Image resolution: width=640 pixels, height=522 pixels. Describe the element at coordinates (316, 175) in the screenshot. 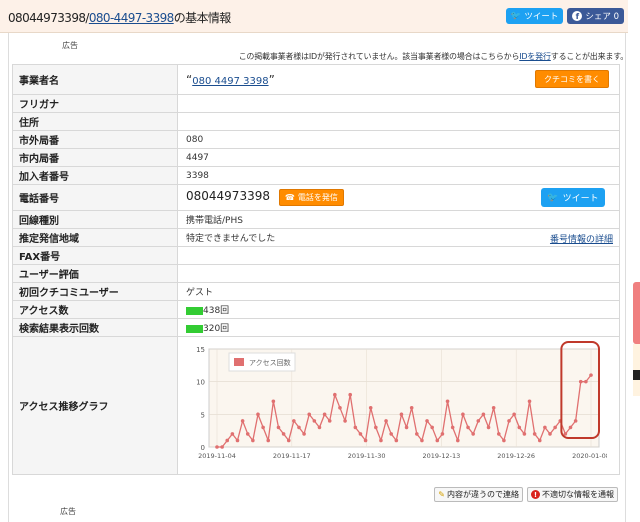

I see `row-subscriber: 加入者番号 3398` at that location.